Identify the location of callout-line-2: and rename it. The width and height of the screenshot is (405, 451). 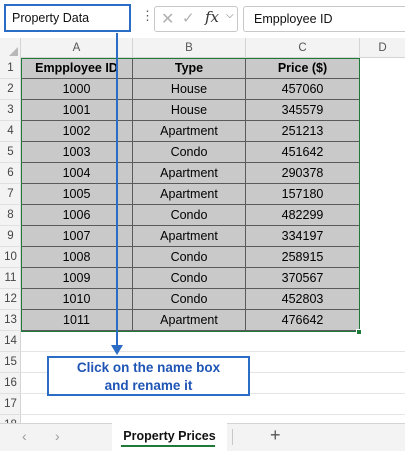
(148, 385).